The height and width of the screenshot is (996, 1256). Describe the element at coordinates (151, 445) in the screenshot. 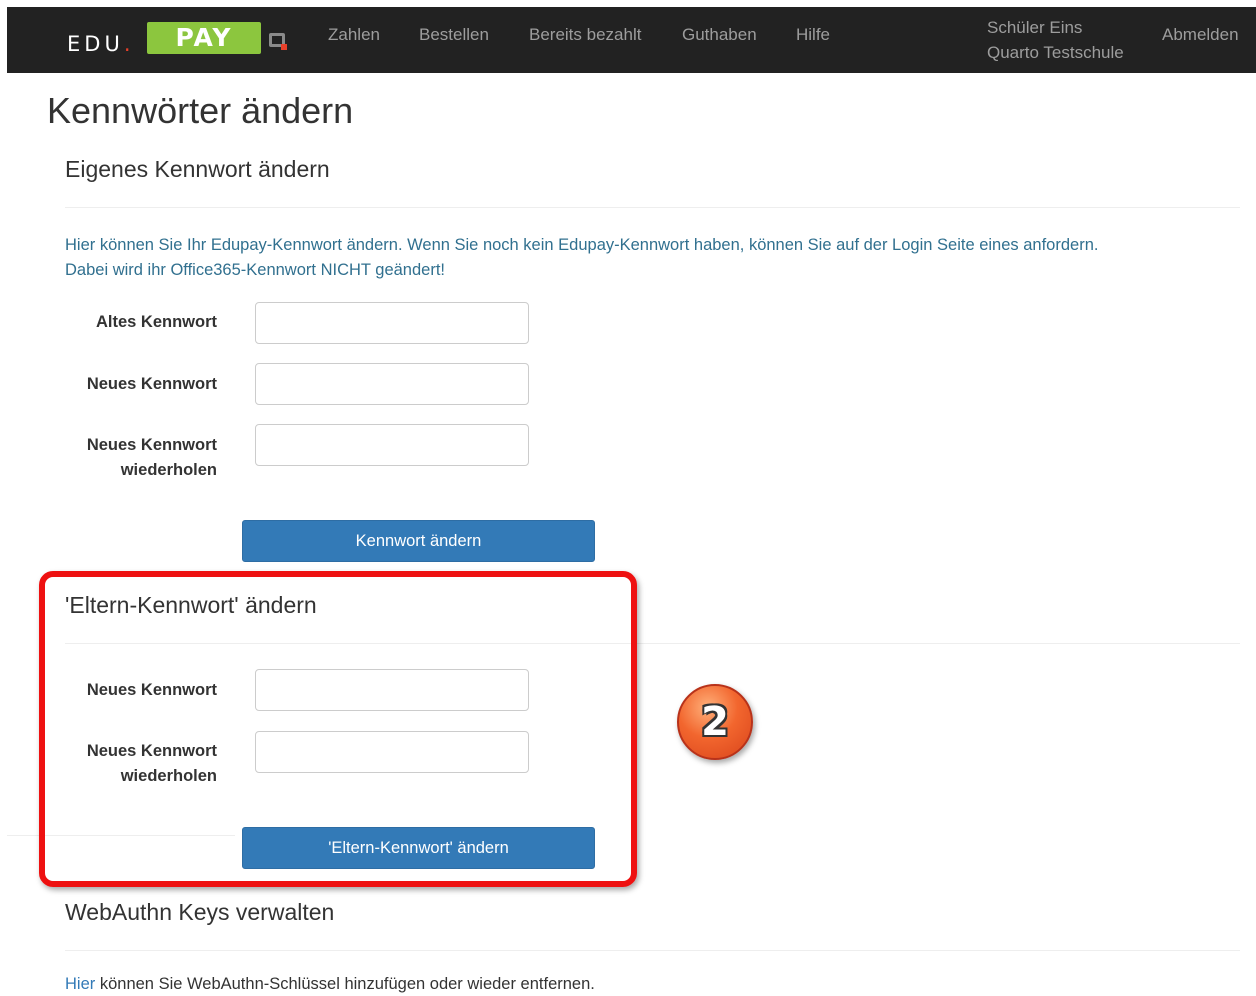

I see `repeat-label-line-1: Neues Kennwort` at that location.